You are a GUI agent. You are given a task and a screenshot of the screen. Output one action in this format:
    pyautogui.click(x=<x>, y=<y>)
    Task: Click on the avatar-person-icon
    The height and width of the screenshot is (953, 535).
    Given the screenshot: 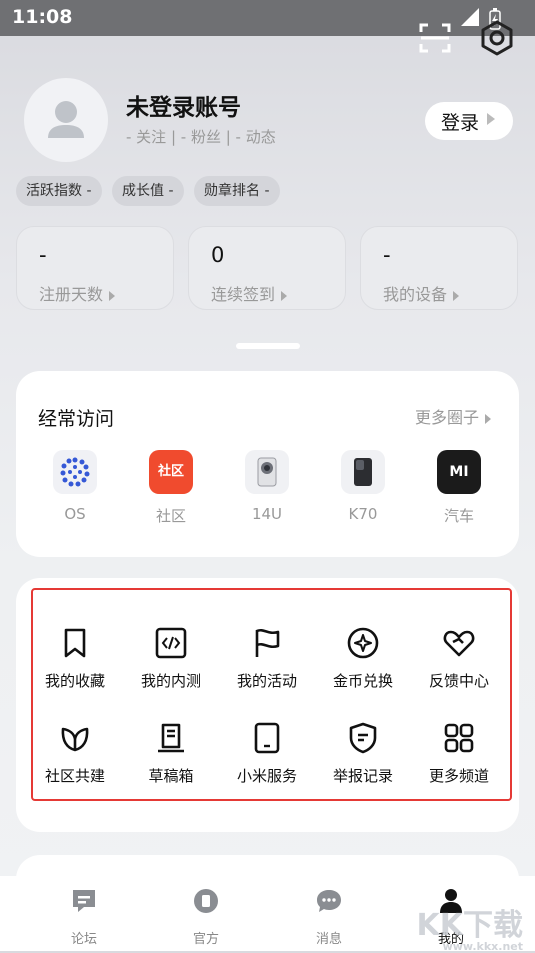 What is the action you would take?
    pyautogui.click(x=66, y=119)
    